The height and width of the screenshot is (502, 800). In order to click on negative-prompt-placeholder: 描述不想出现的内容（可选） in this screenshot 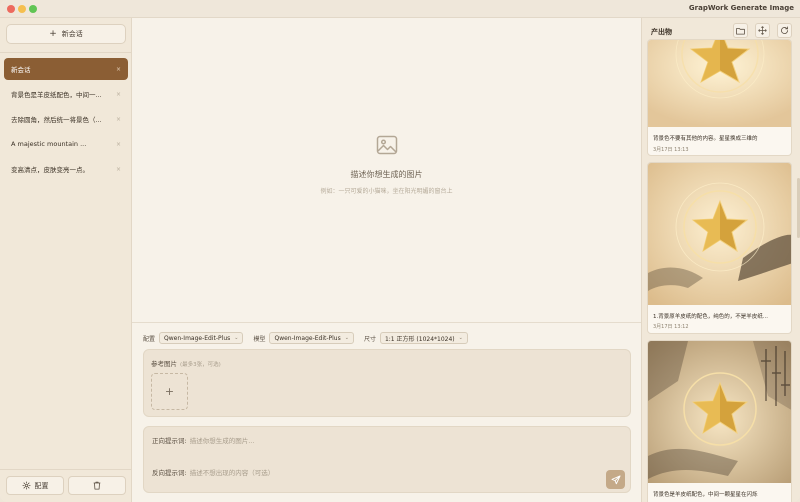, I will do `click(232, 473)`.